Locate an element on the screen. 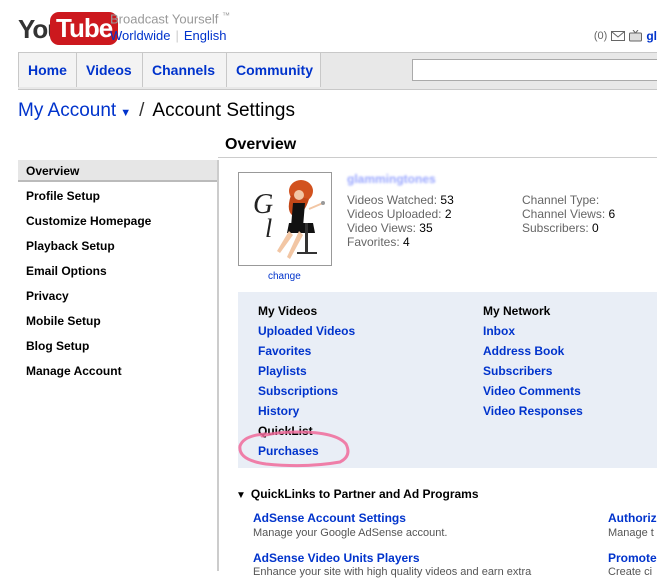  youtube-logo-tube: Tube is located at coordinates (84, 28).